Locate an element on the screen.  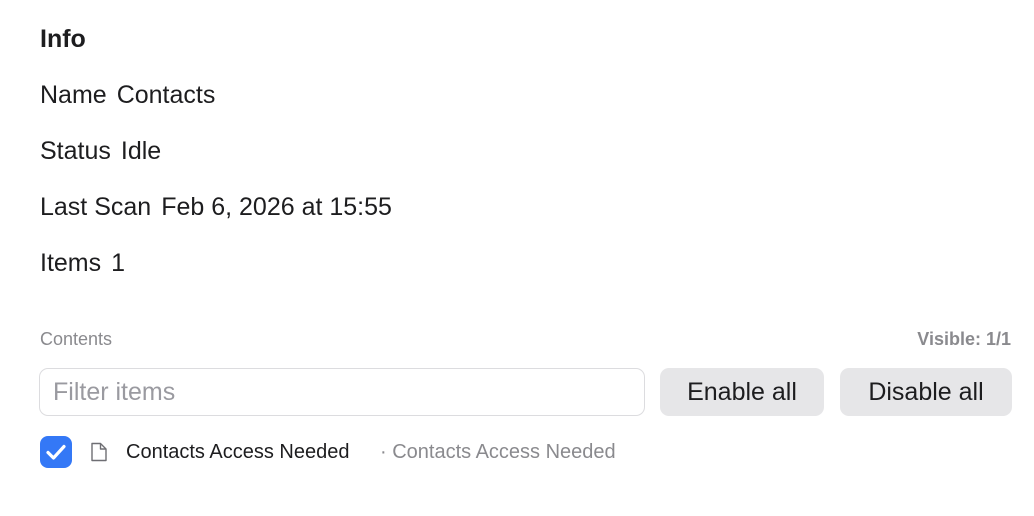
info-heading: Info is located at coordinates (63, 39).